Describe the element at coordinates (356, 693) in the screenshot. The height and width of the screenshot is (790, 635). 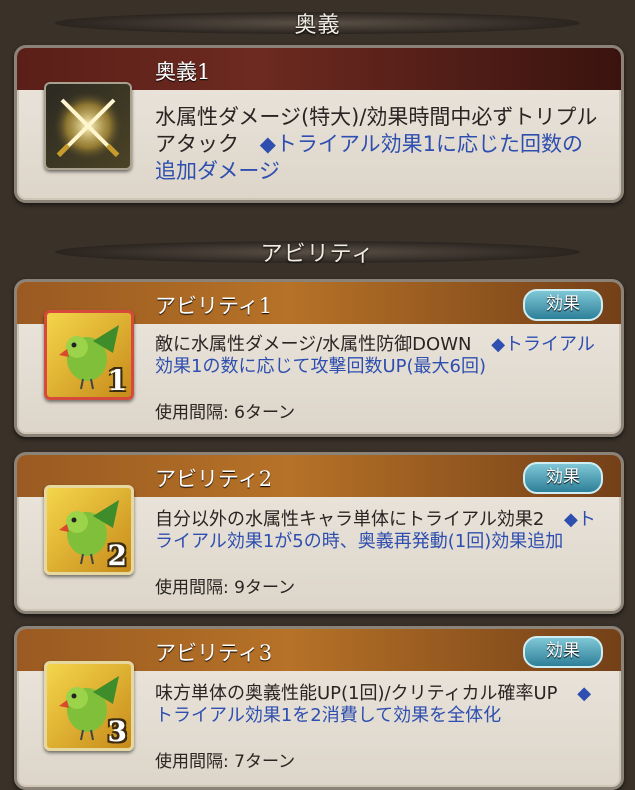
I see `ability-description-main: 味方単体の奥義性能UP(1回)/クリティカル確率UP` at that location.